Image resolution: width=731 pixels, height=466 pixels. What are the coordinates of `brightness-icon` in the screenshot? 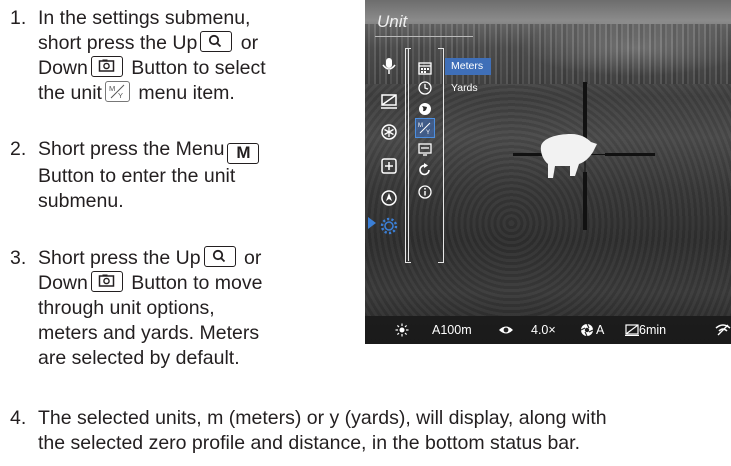 It's located at (389, 132).